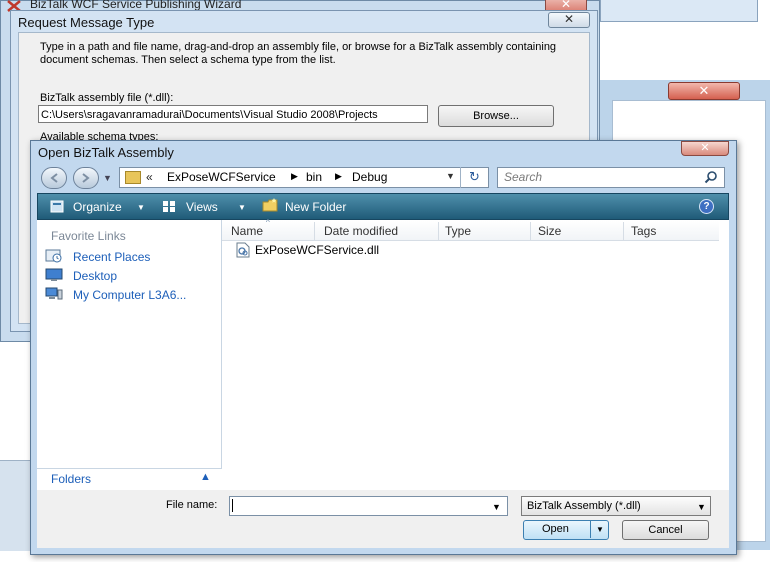 Image resolution: width=770 pixels, height=562 pixels. What do you see at coordinates (679, 11) in the screenshot?
I see `background-window-frame` at bounding box center [679, 11].